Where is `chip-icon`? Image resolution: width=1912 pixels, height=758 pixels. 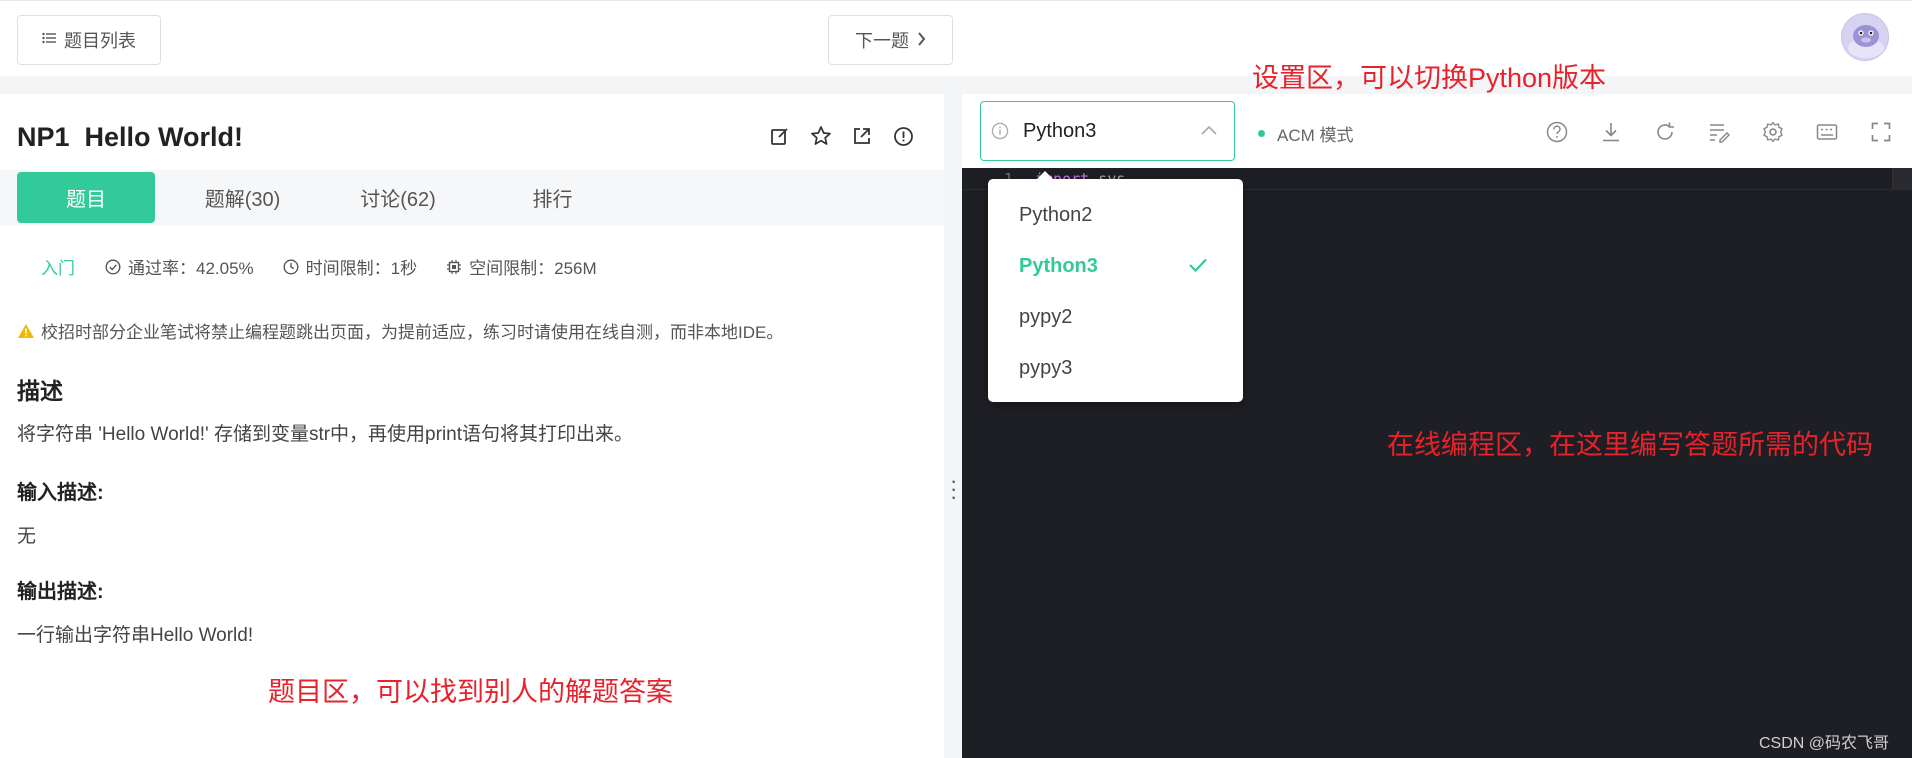 chip-icon is located at coordinates (454, 266).